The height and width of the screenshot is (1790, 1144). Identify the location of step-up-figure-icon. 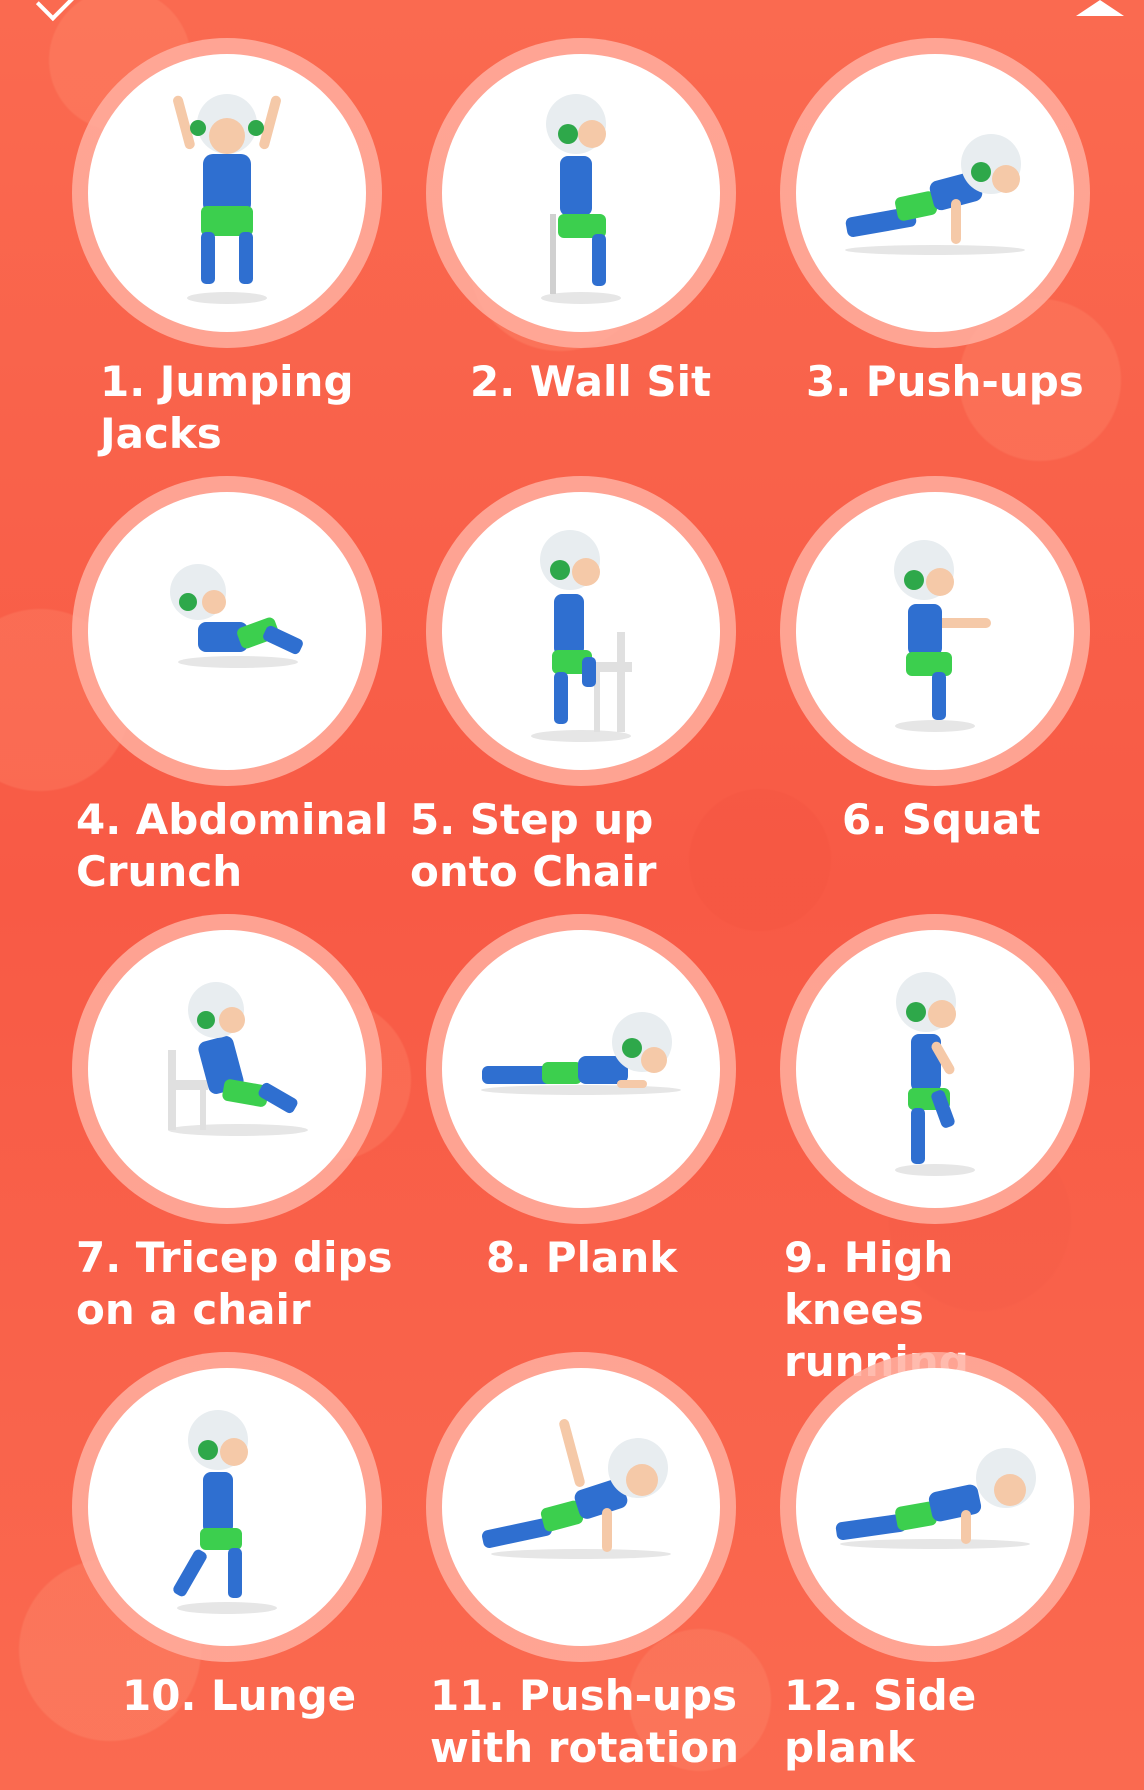
(581, 636).